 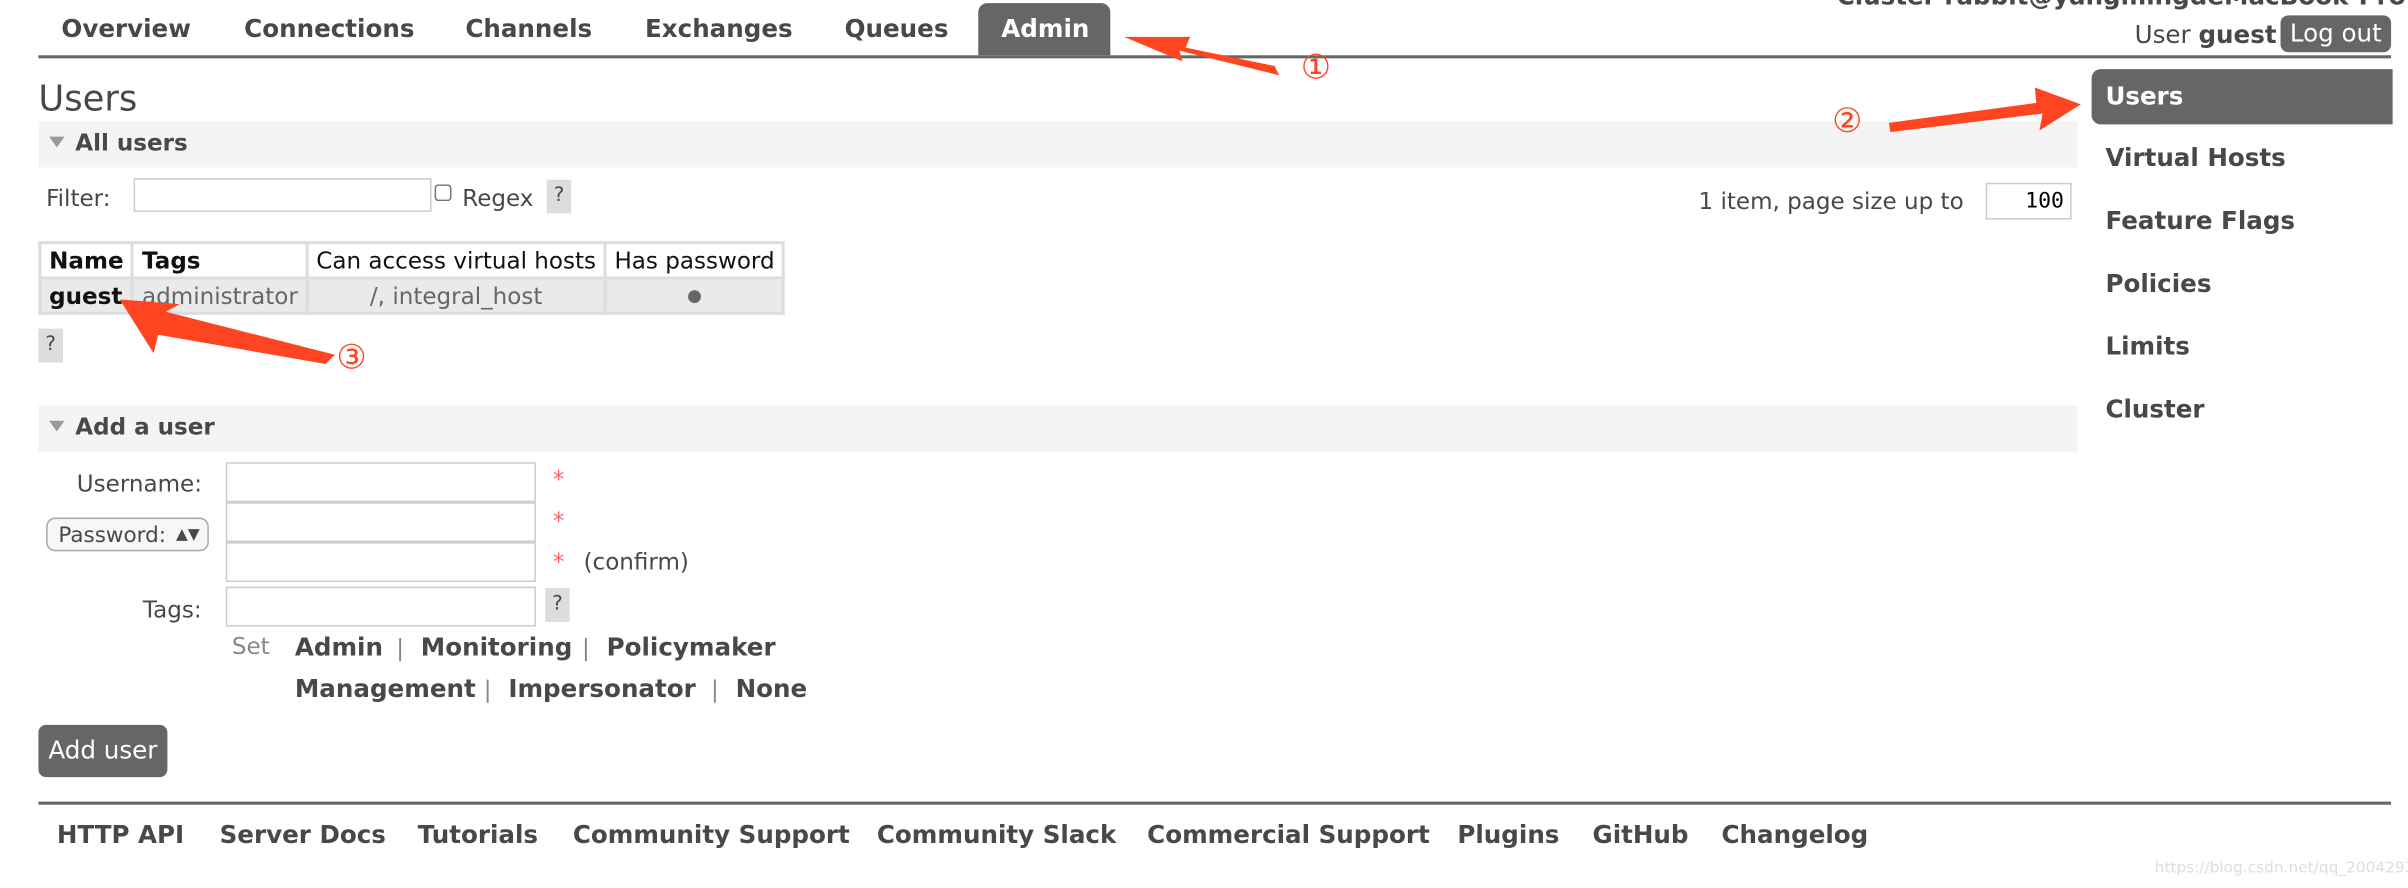 I want to click on annotation-2: ②, so click(x=1847, y=122).